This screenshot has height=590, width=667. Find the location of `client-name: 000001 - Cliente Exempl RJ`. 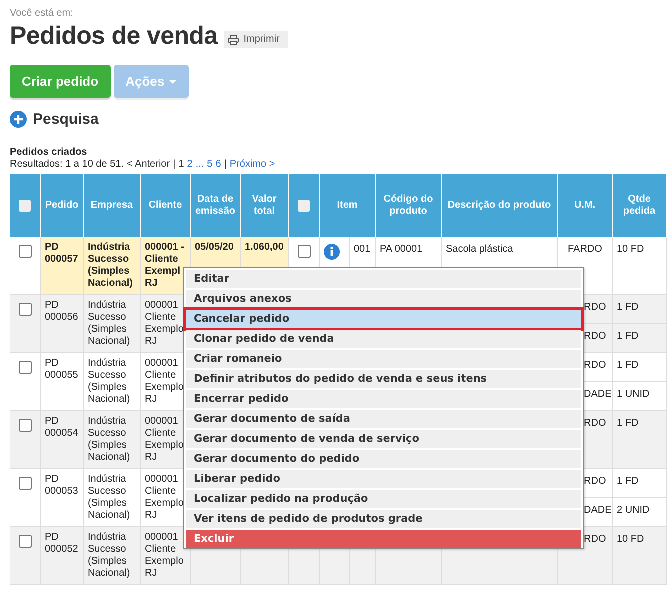

client-name: 000001 - Cliente Exempl RJ is located at coordinates (164, 265).